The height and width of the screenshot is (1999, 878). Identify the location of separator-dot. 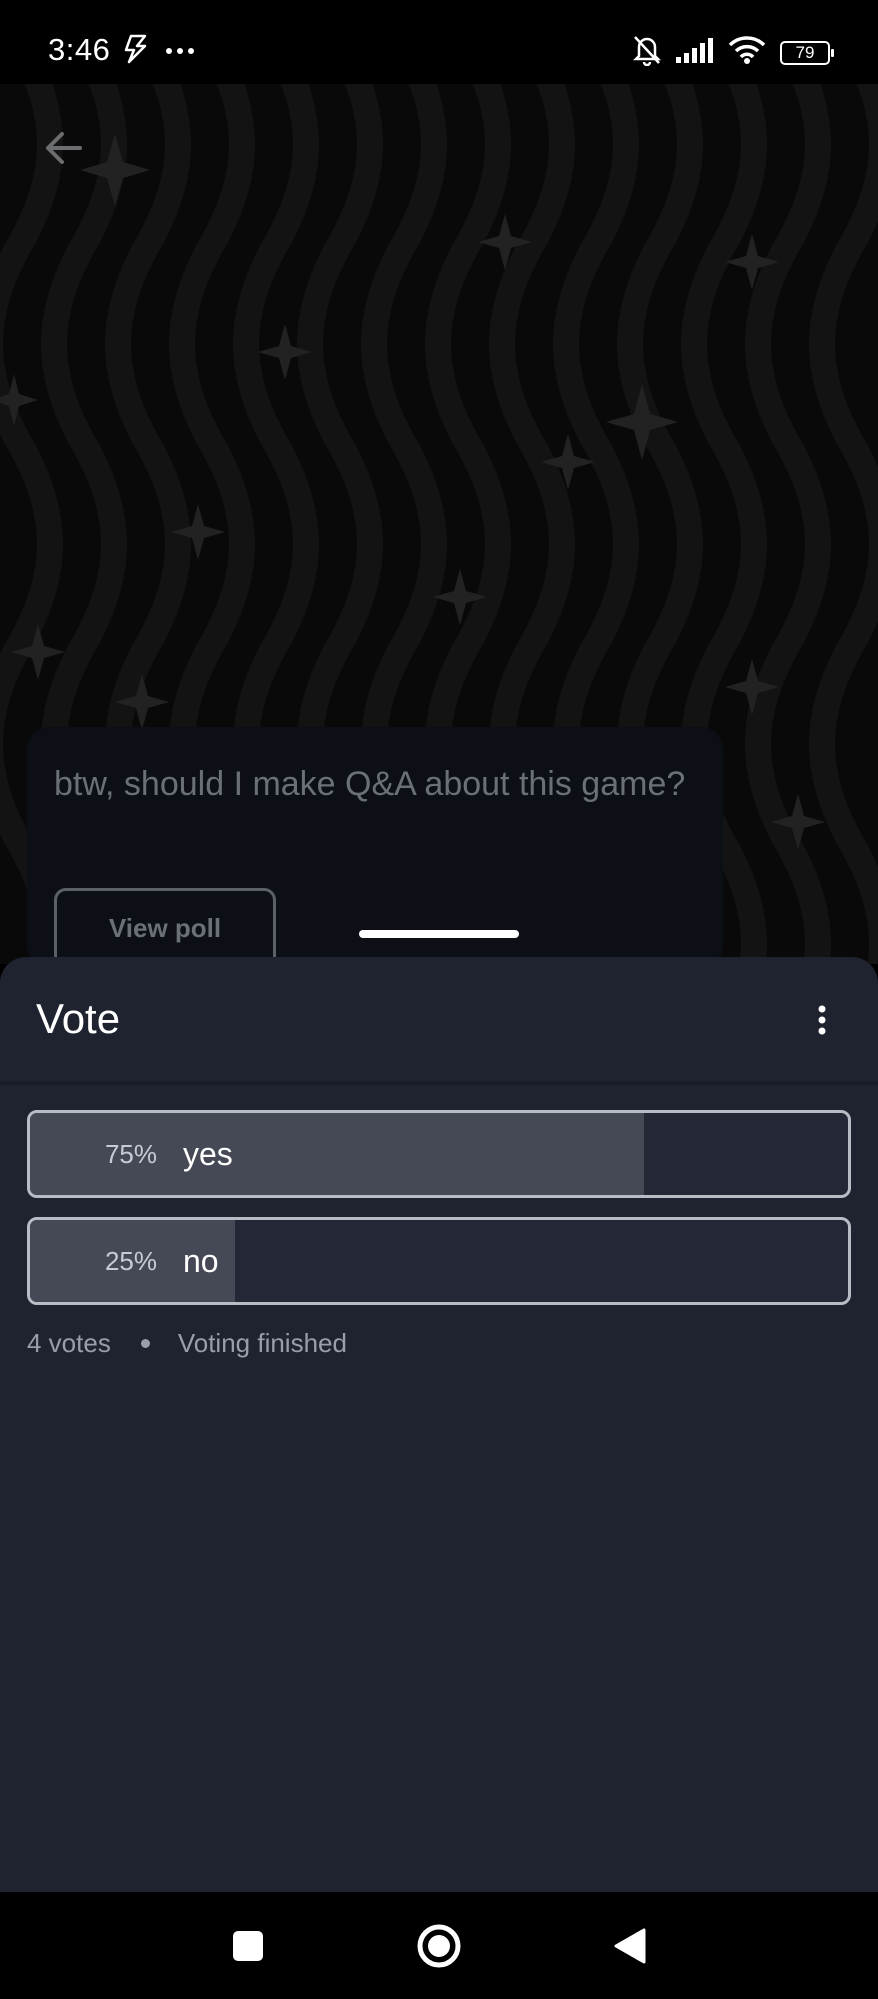
(145, 1343).